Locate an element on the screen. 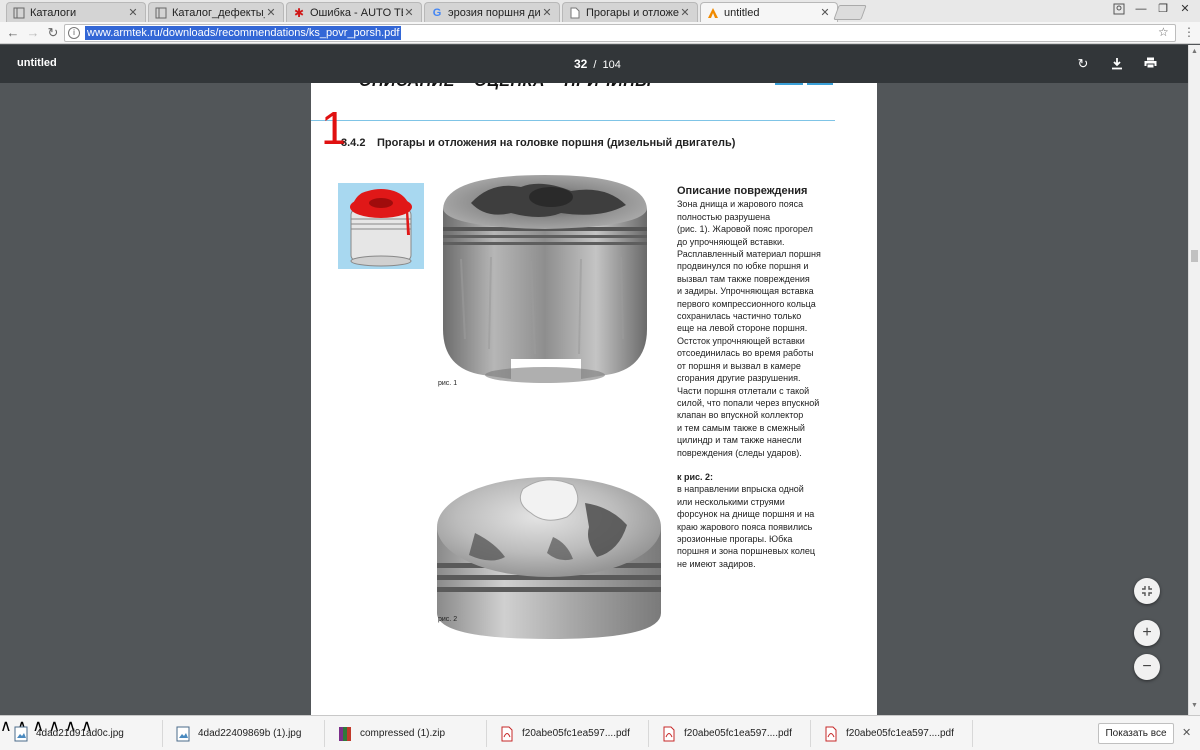 The image size is (1200, 750). description-heading: Описание повреждения is located at coordinates (742, 191).